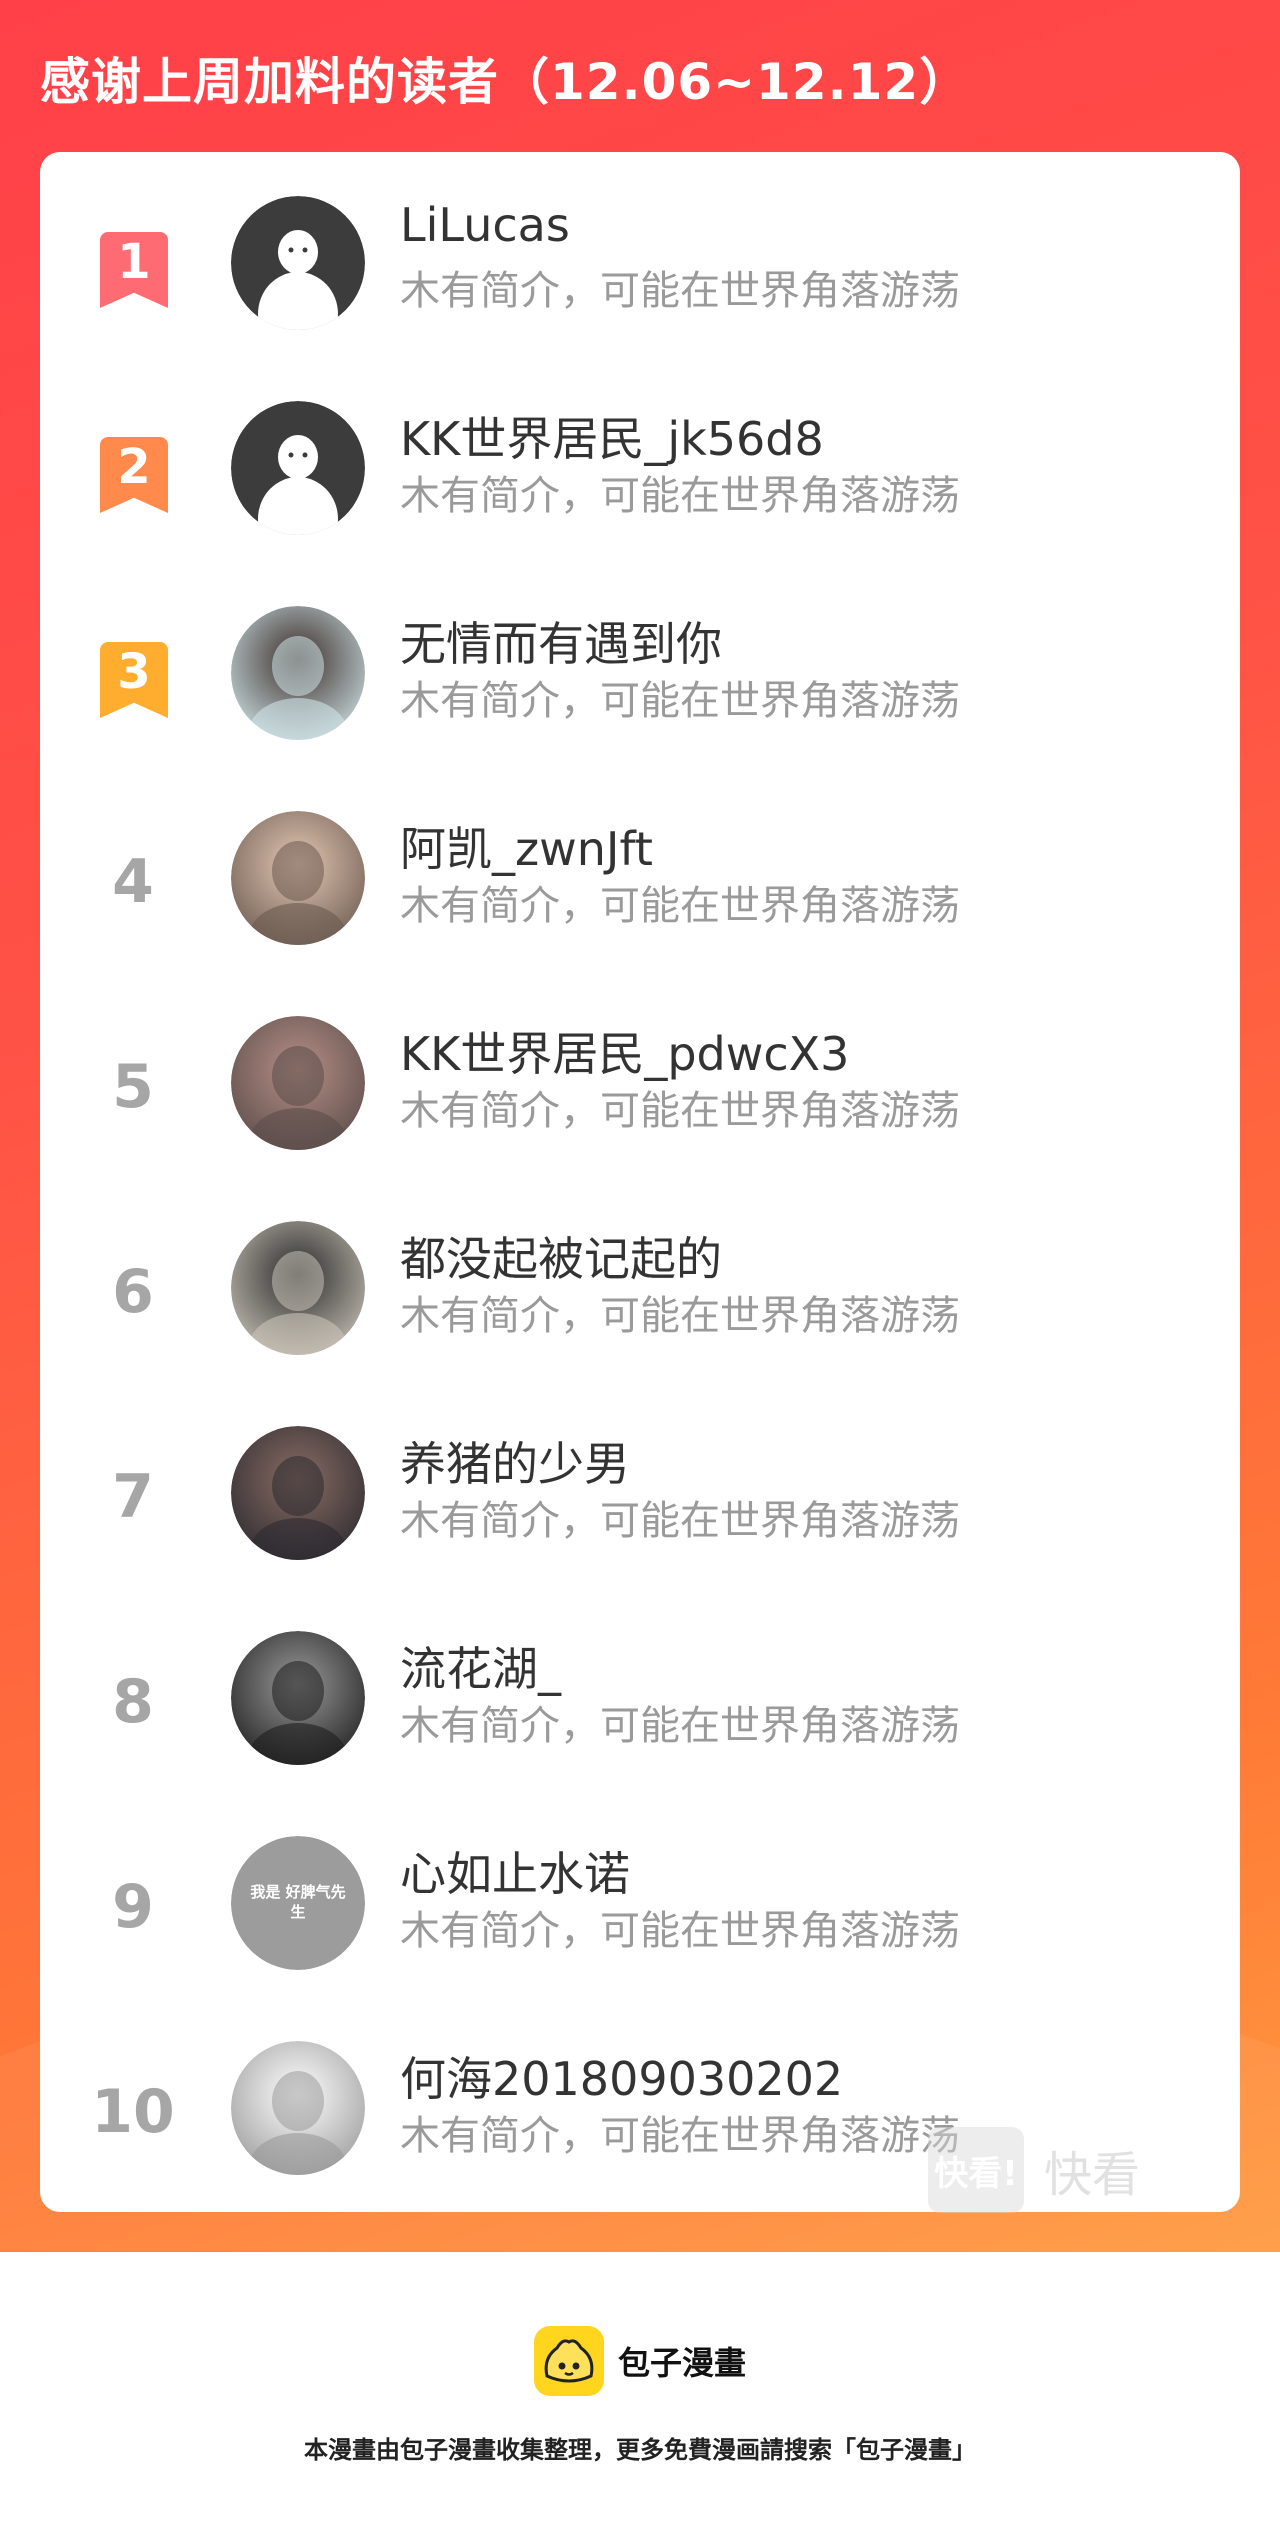 The height and width of the screenshot is (2537, 1280). Describe the element at coordinates (1092, 2175) in the screenshot. I see `watermark-text: 快看` at that location.